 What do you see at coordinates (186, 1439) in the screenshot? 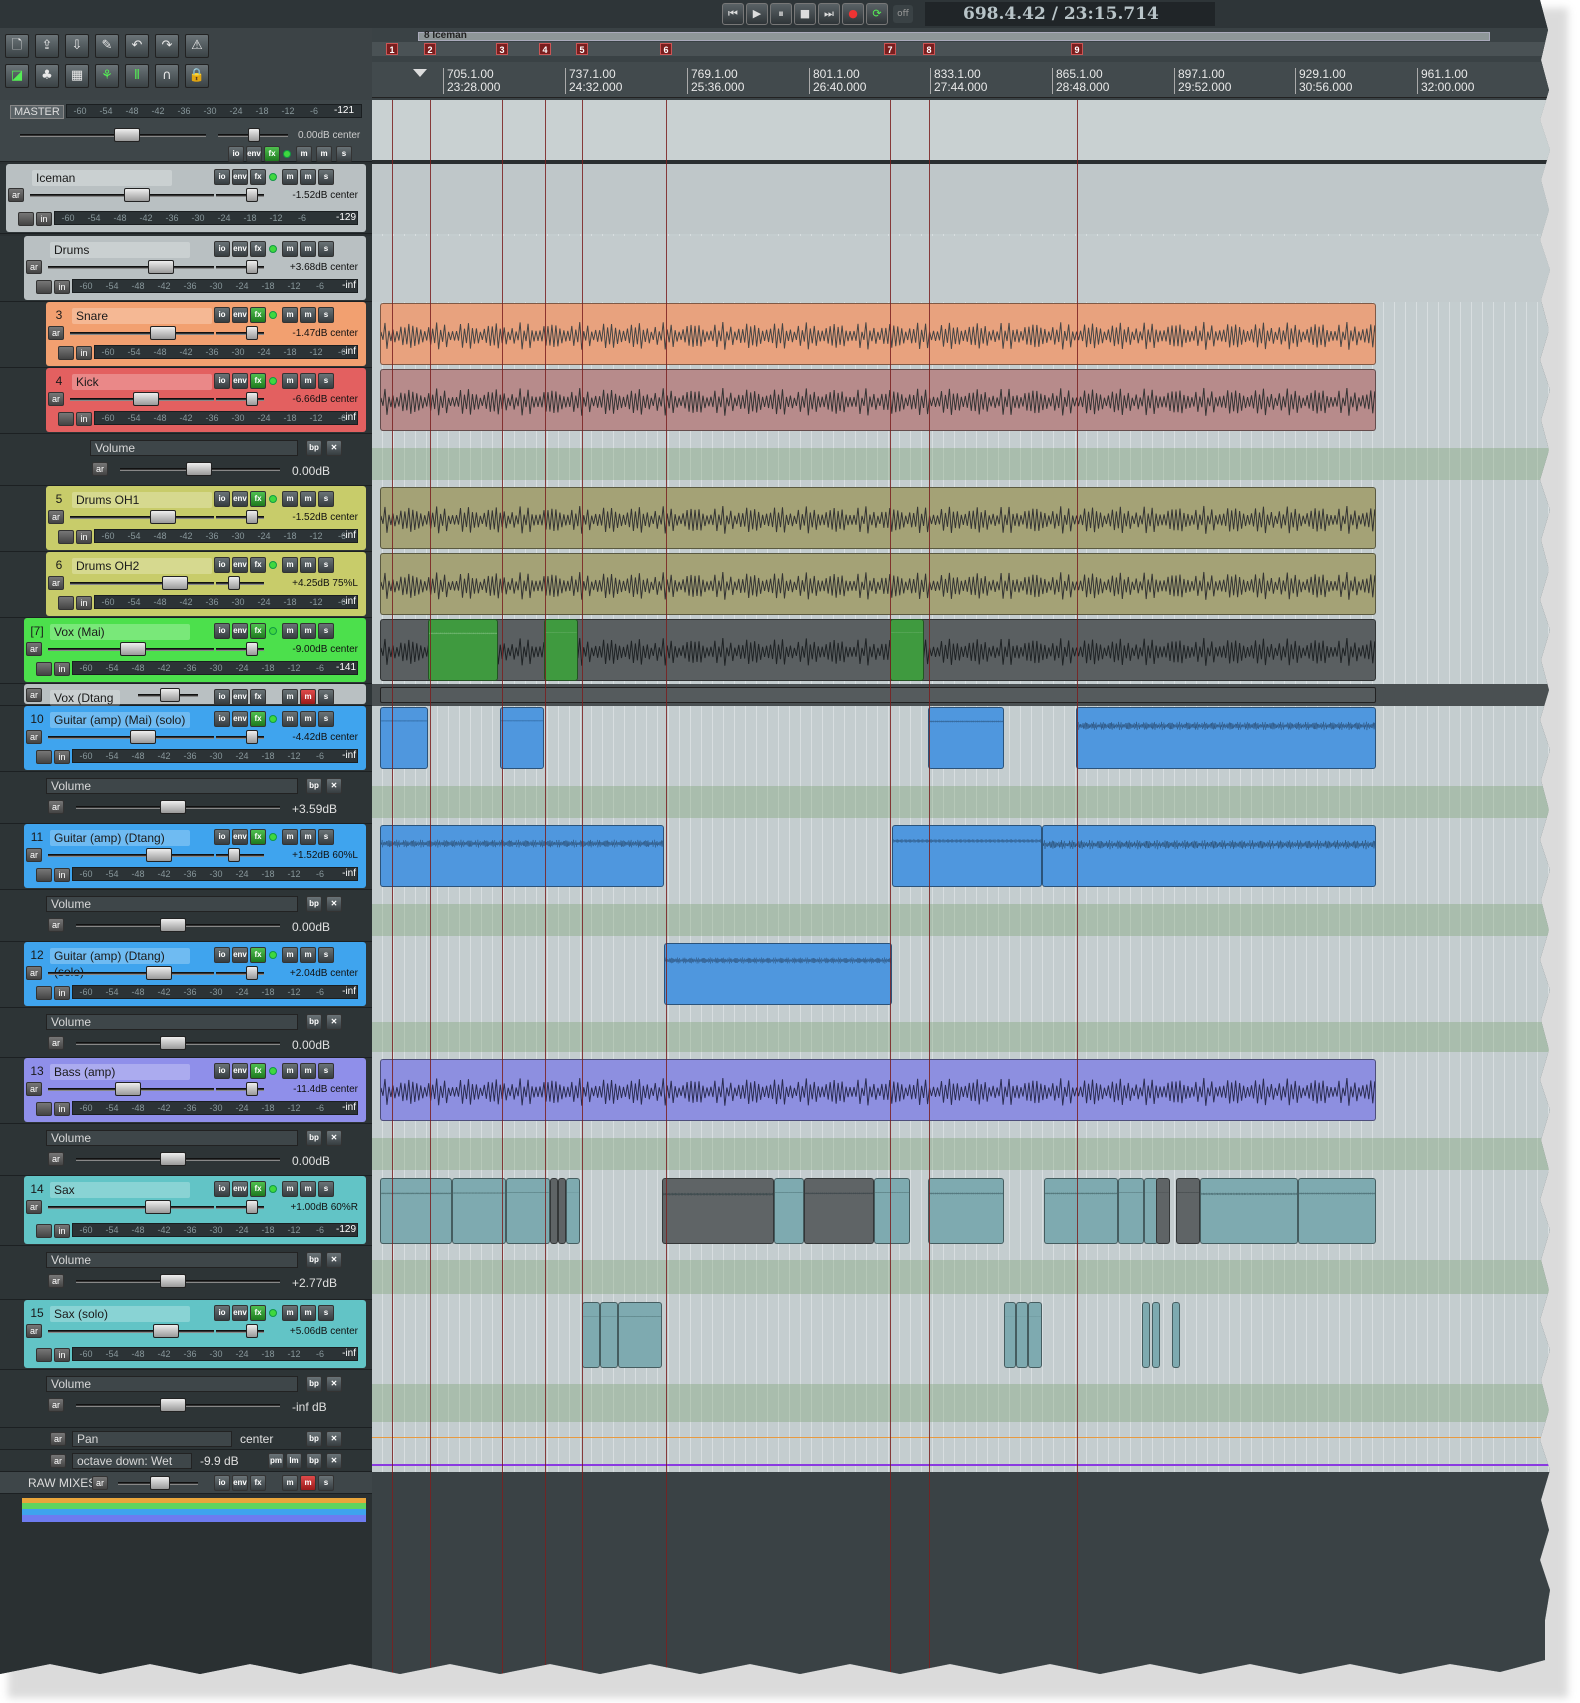
I see `envelope-lane-header: ar Pan center bp ✕` at bounding box center [186, 1439].